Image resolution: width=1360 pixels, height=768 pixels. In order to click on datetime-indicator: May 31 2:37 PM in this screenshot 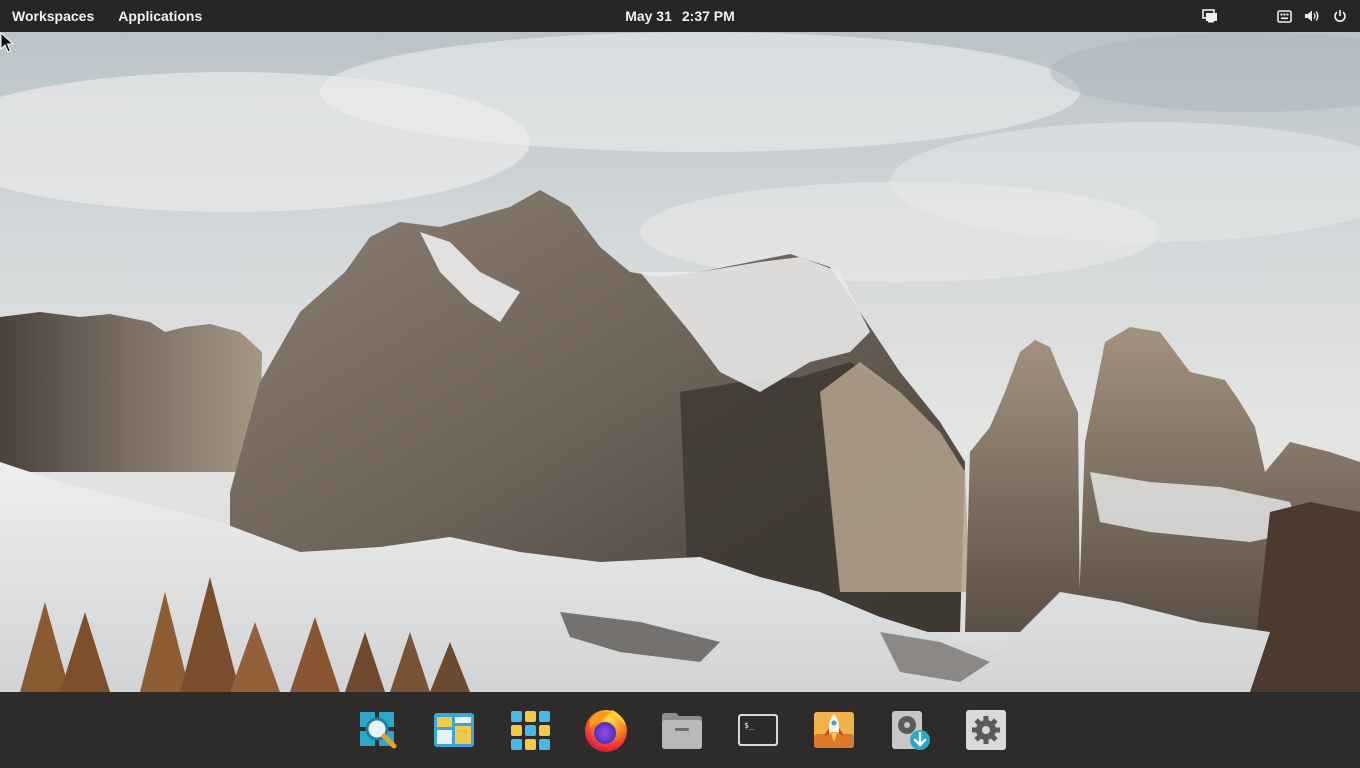, I will do `click(680, 16)`.